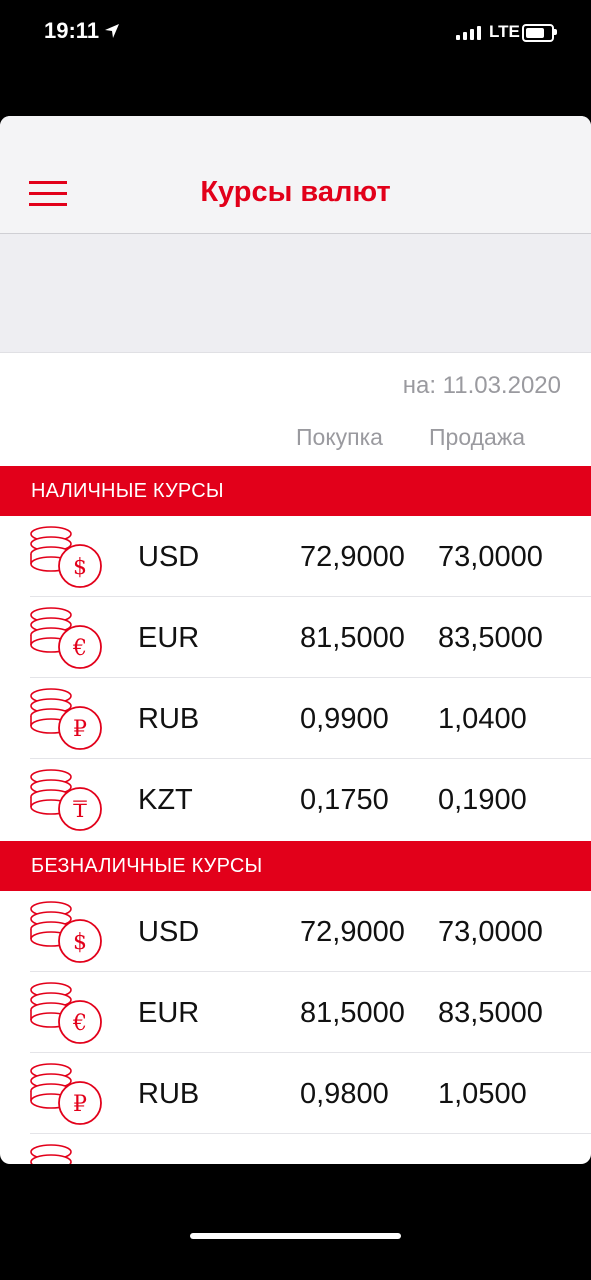 The height and width of the screenshot is (1280, 591). What do you see at coordinates (295, 866) in the screenshot?
I see `section-header-cashless: БЕЗНАЛИЧНЫЕ КУРСЫ` at bounding box center [295, 866].